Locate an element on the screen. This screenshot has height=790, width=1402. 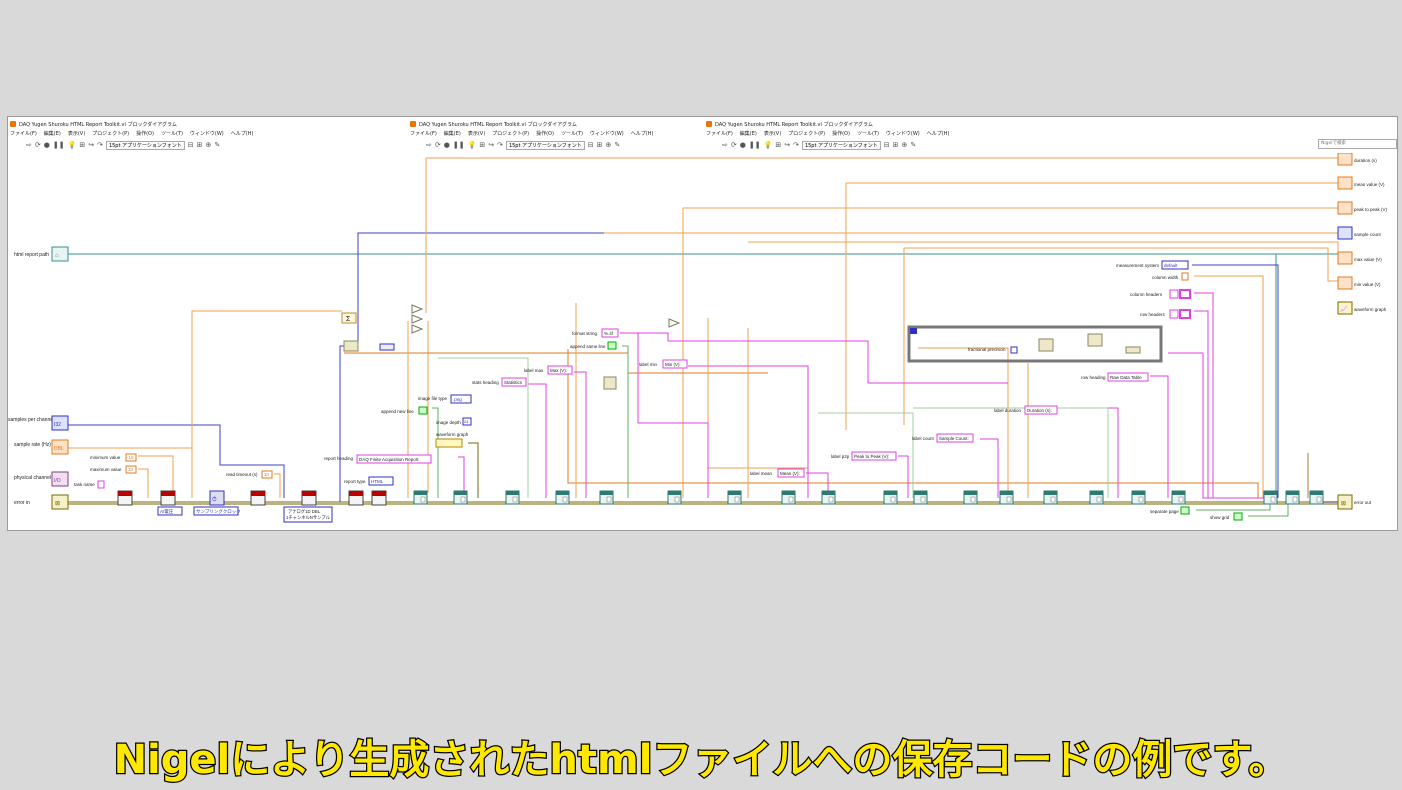
daqmx-create-channel-node is located at coordinates (125, 498).